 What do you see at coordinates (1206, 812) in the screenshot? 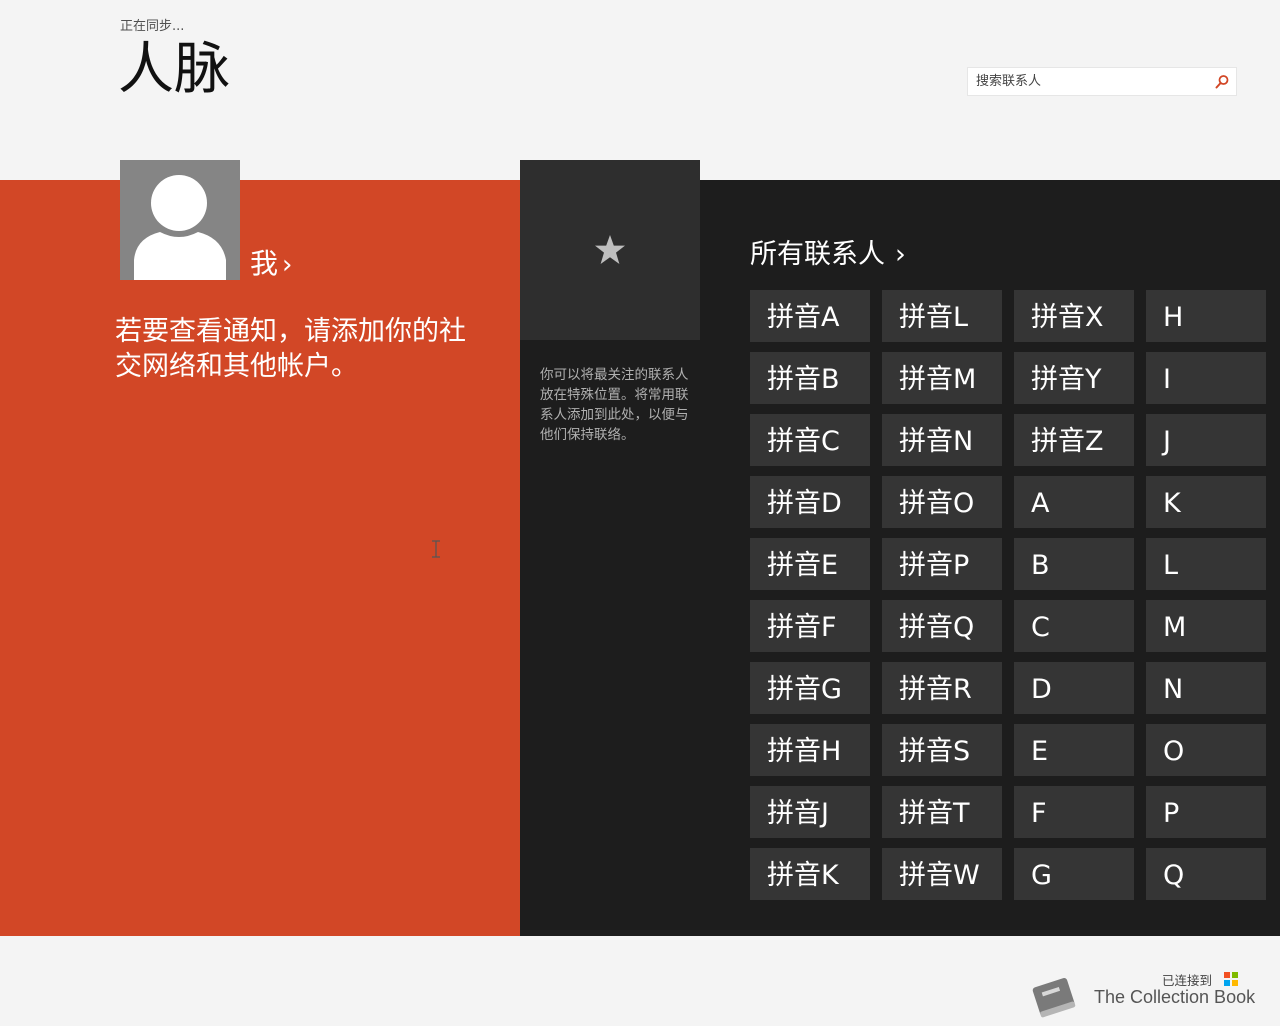
I see `index-tile: P` at bounding box center [1206, 812].